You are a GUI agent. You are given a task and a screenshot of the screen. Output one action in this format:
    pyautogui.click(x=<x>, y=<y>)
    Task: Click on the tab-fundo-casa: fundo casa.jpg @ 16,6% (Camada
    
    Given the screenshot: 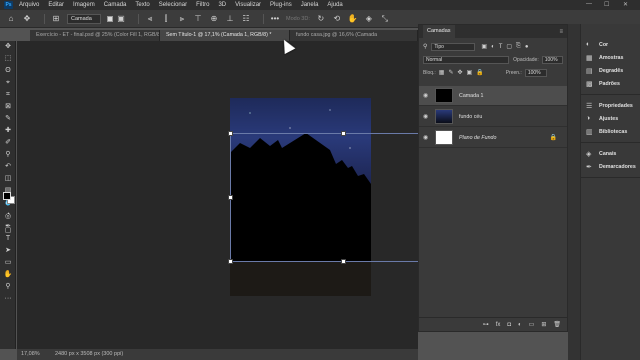 What is the action you would take?
    pyautogui.click(x=354, y=35)
    